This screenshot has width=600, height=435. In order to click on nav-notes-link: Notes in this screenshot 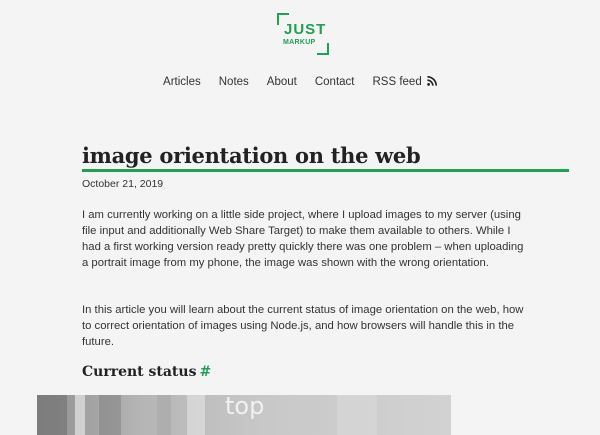, I will do `click(234, 82)`.